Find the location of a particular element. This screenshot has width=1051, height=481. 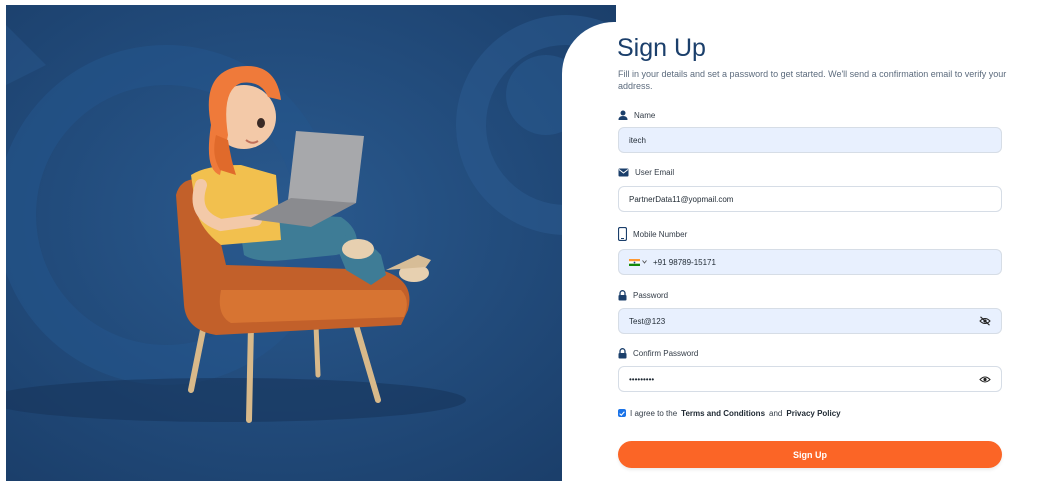

sign-up-button-label: Sign Up is located at coordinates (810, 454).